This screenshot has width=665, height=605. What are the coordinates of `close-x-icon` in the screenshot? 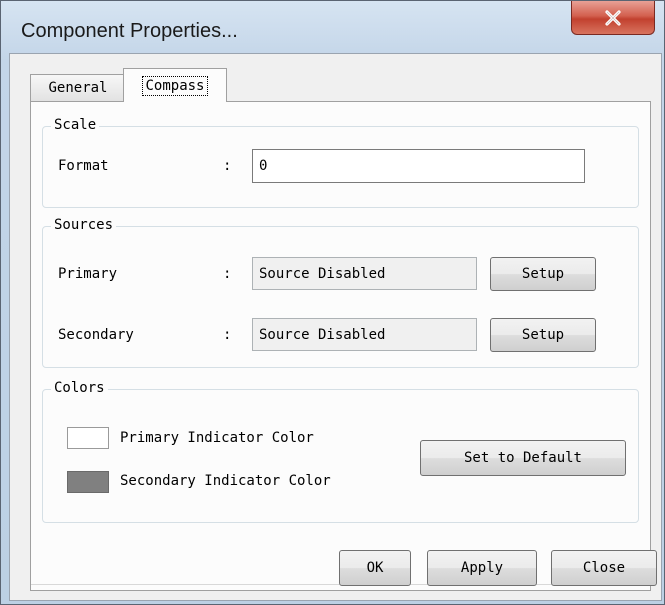 It's located at (613, 17).